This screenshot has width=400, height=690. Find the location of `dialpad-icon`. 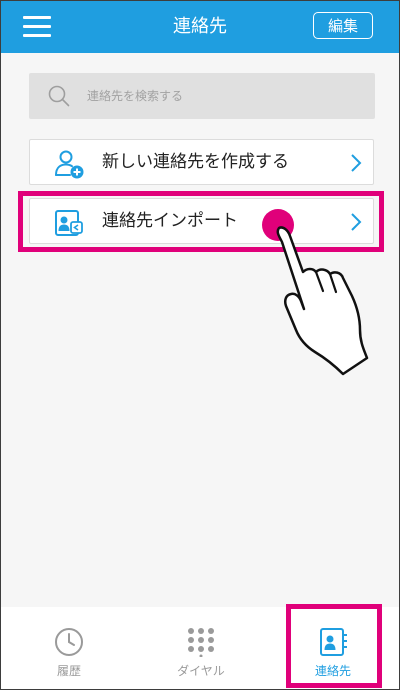

dialpad-icon is located at coordinates (201, 642).